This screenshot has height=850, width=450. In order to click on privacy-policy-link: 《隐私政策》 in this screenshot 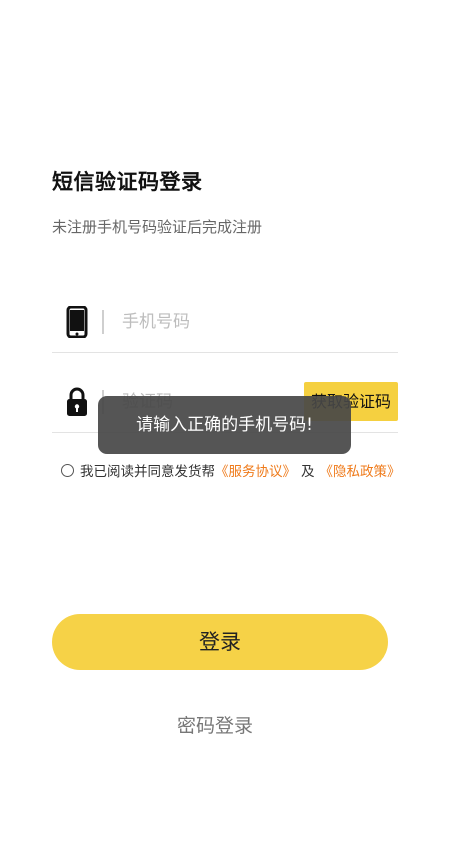, I will do `click(360, 470)`.